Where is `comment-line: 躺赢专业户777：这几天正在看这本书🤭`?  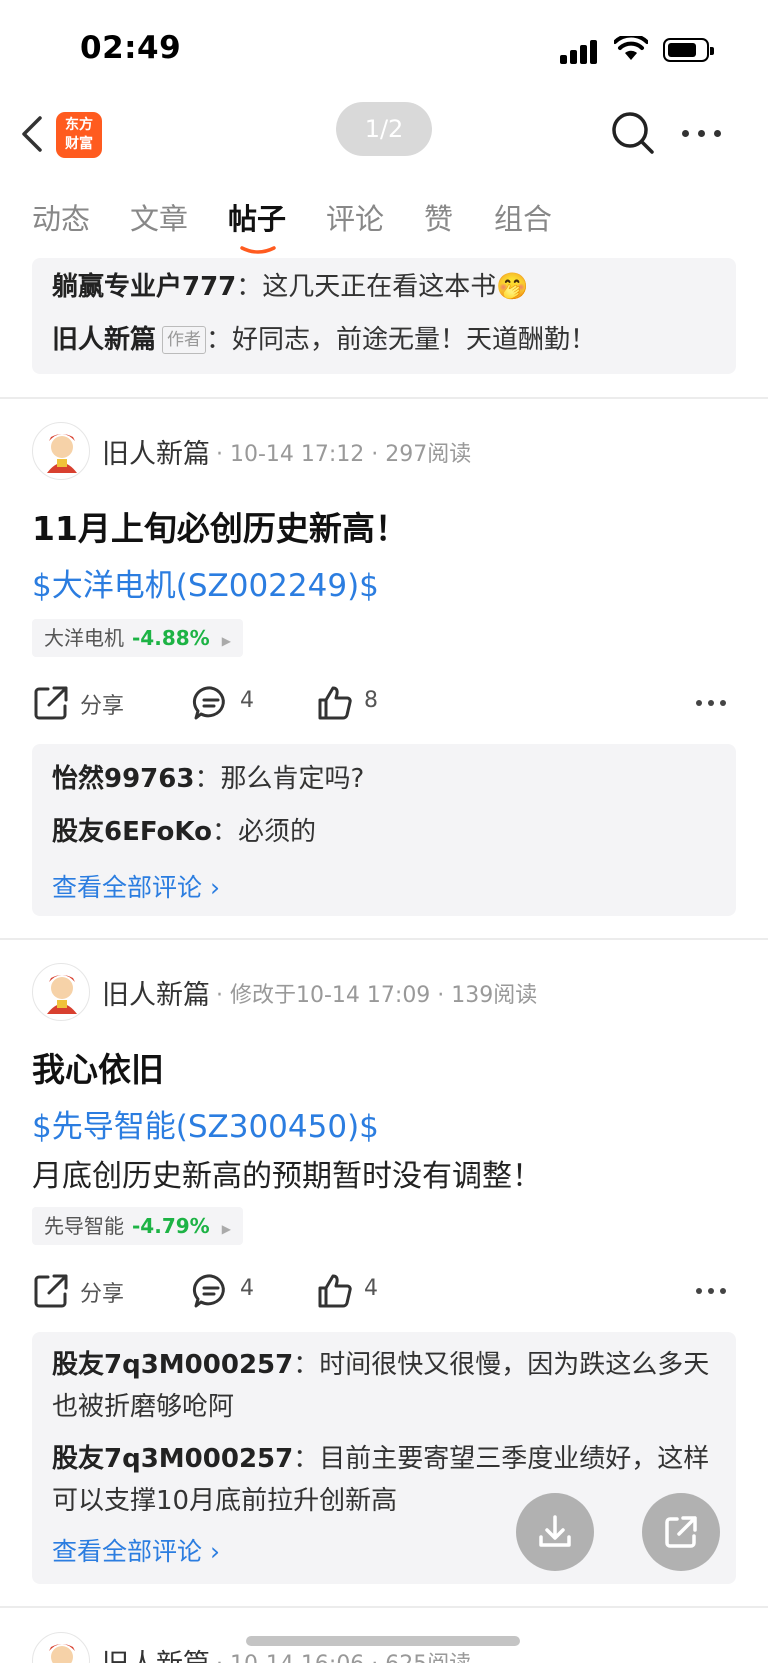 comment-line: 躺赢专业户777：这几天正在看这本书🤭 is located at coordinates (290, 287).